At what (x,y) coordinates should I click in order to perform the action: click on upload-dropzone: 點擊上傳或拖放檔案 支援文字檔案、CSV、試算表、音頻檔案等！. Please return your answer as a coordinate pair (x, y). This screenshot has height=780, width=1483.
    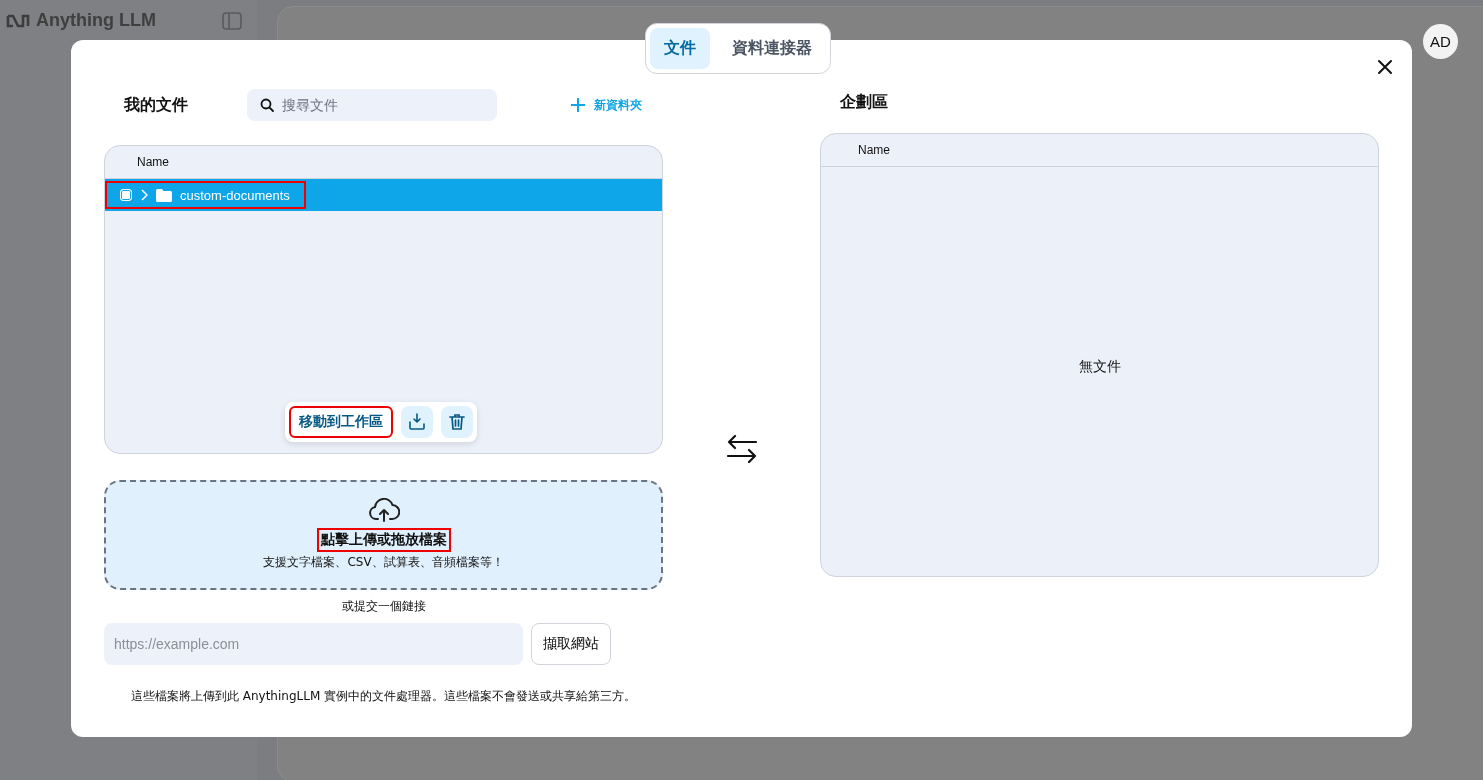
    Looking at the image, I should click on (383, 535).